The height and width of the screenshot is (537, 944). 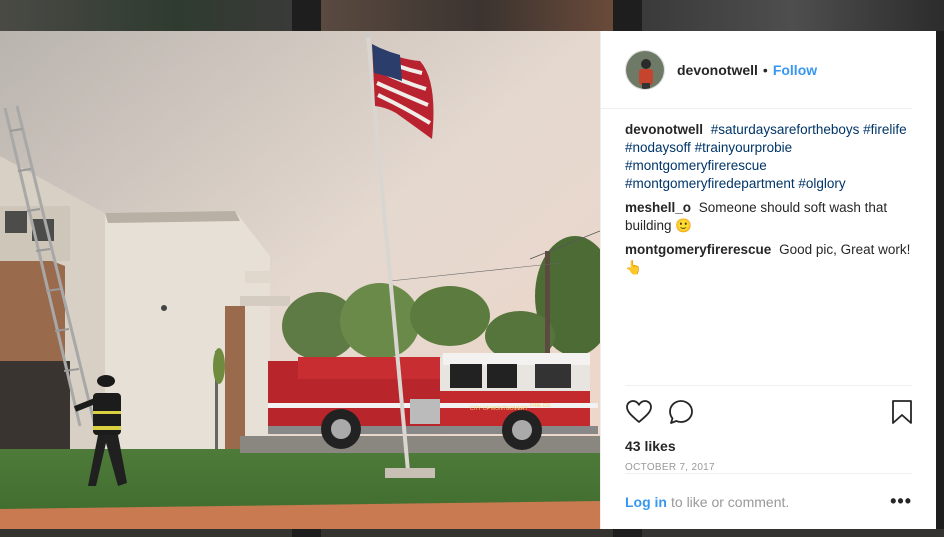 I want to click on post-actions: 43 likes OCTOBER 7, 2017, so click(x=768, y=429).